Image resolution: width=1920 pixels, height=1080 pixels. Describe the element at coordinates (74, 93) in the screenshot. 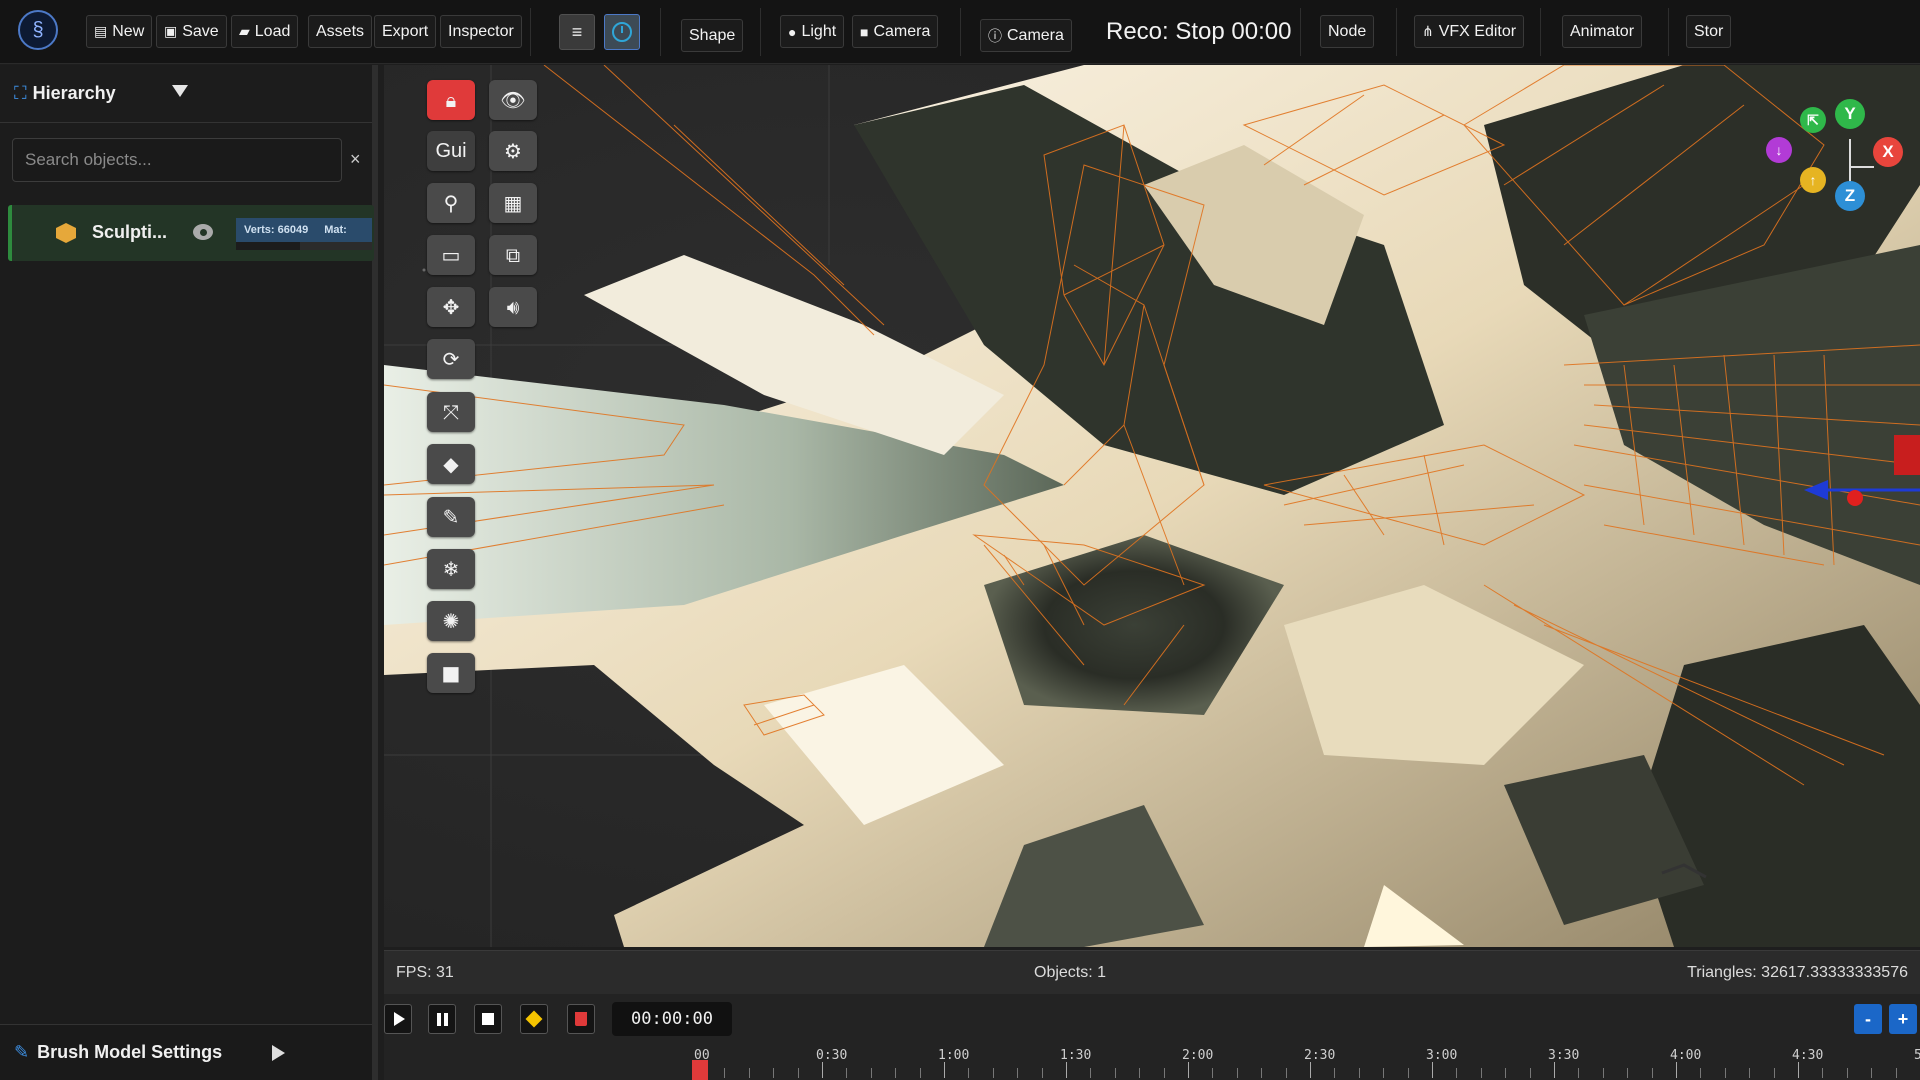

I see `hierarchy-title: Hierarchy` at that location.